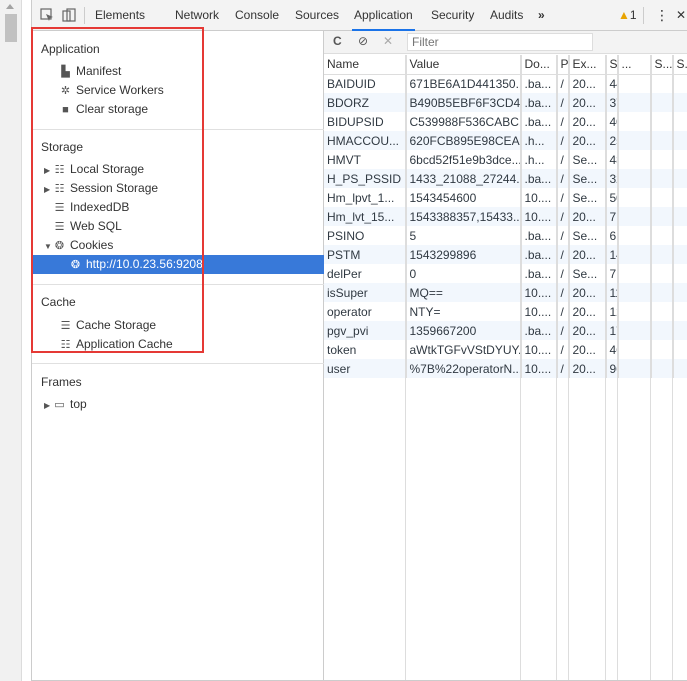 The image size is (687, 681). I want to click on tab-audits: Audits, so click(506, 15).